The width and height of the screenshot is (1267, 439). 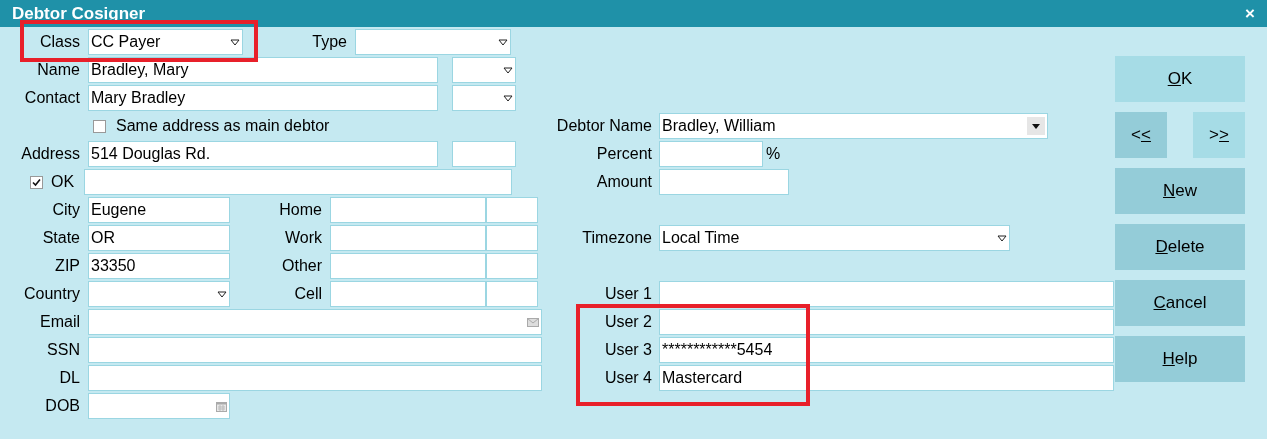 I want to click on checkbox-label: Same address as main debtor, so click(x=223, y=126).